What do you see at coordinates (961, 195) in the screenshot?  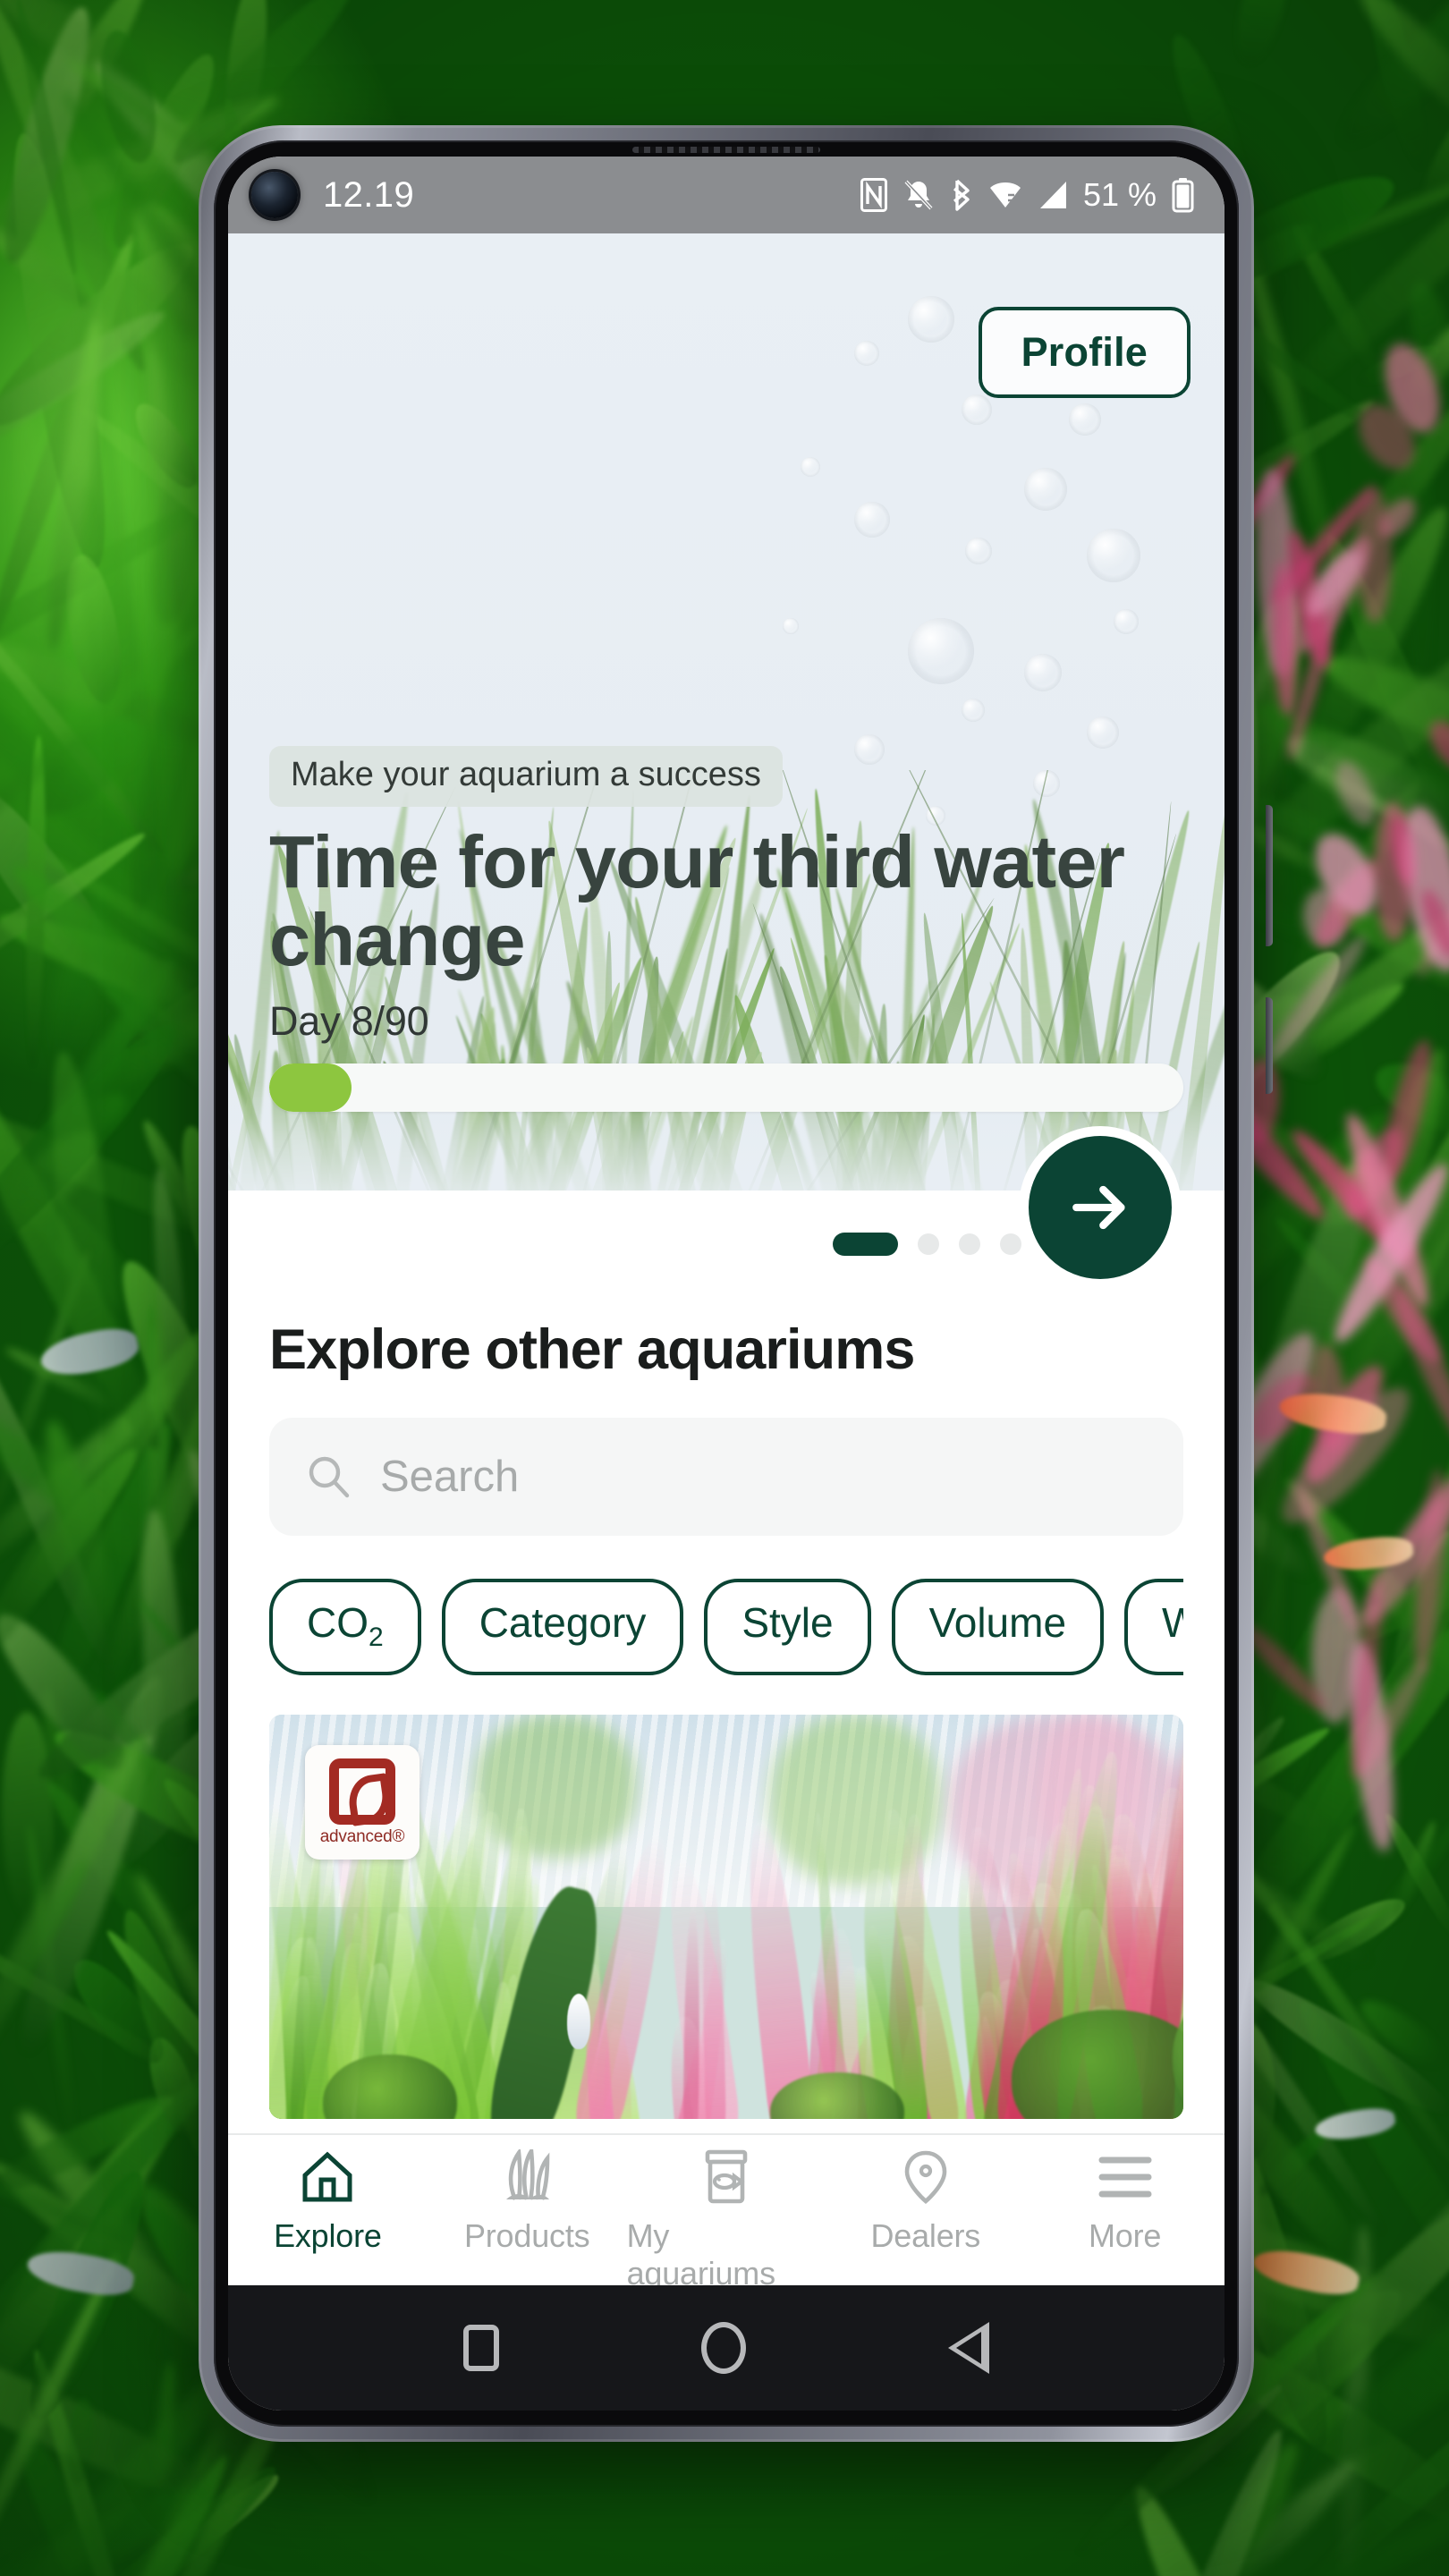 I see `bluetooth-icon` at bounding box center [961, 195].